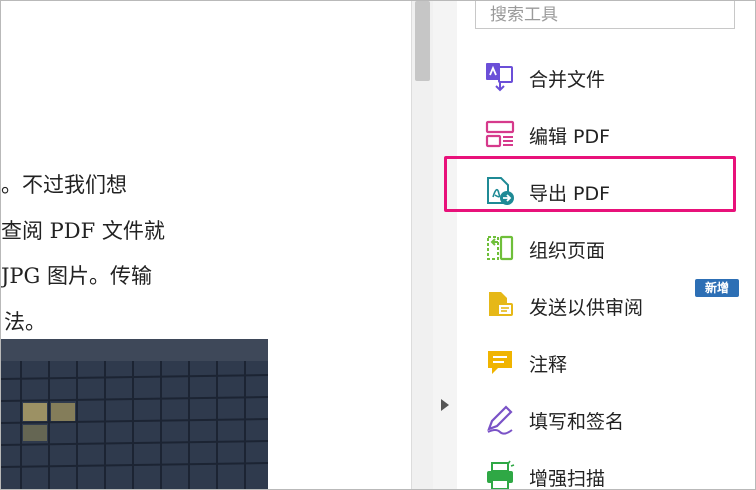 This screenshot has height=490, width=756. I want to click on tool-comment: 注释, so click(608, 362).